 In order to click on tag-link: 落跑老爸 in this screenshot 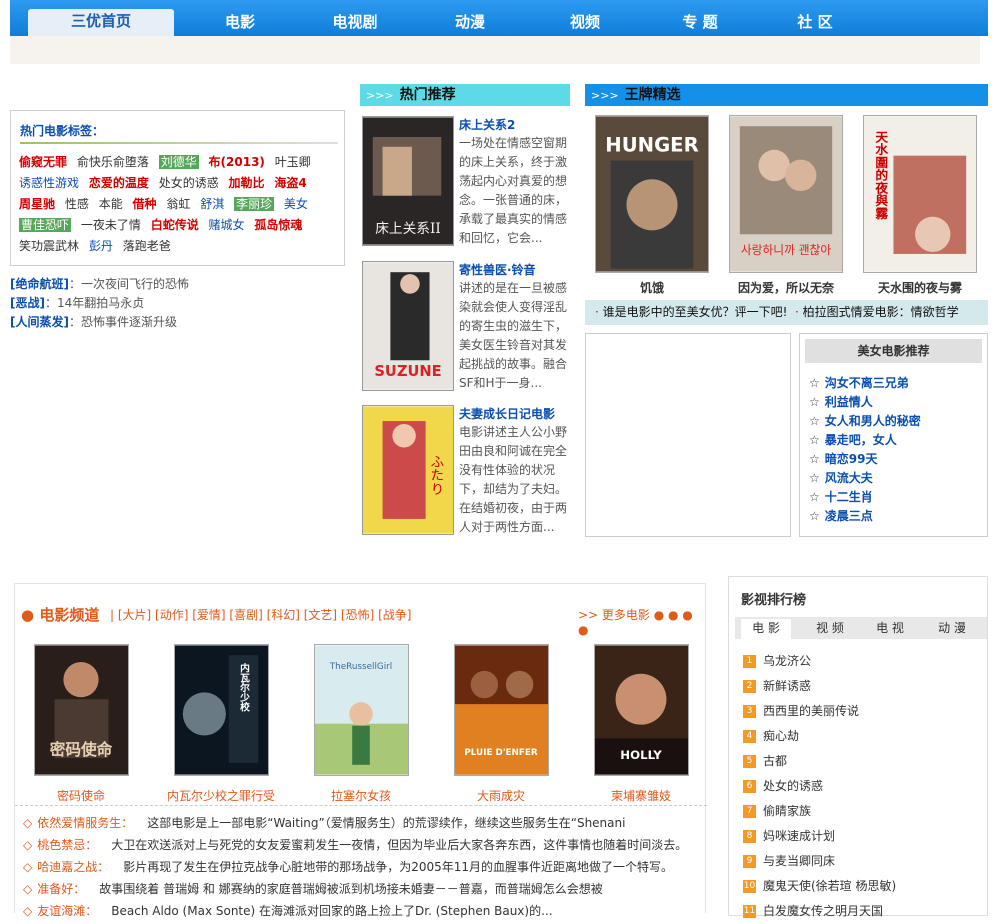, I will do `click(147, 246)`.